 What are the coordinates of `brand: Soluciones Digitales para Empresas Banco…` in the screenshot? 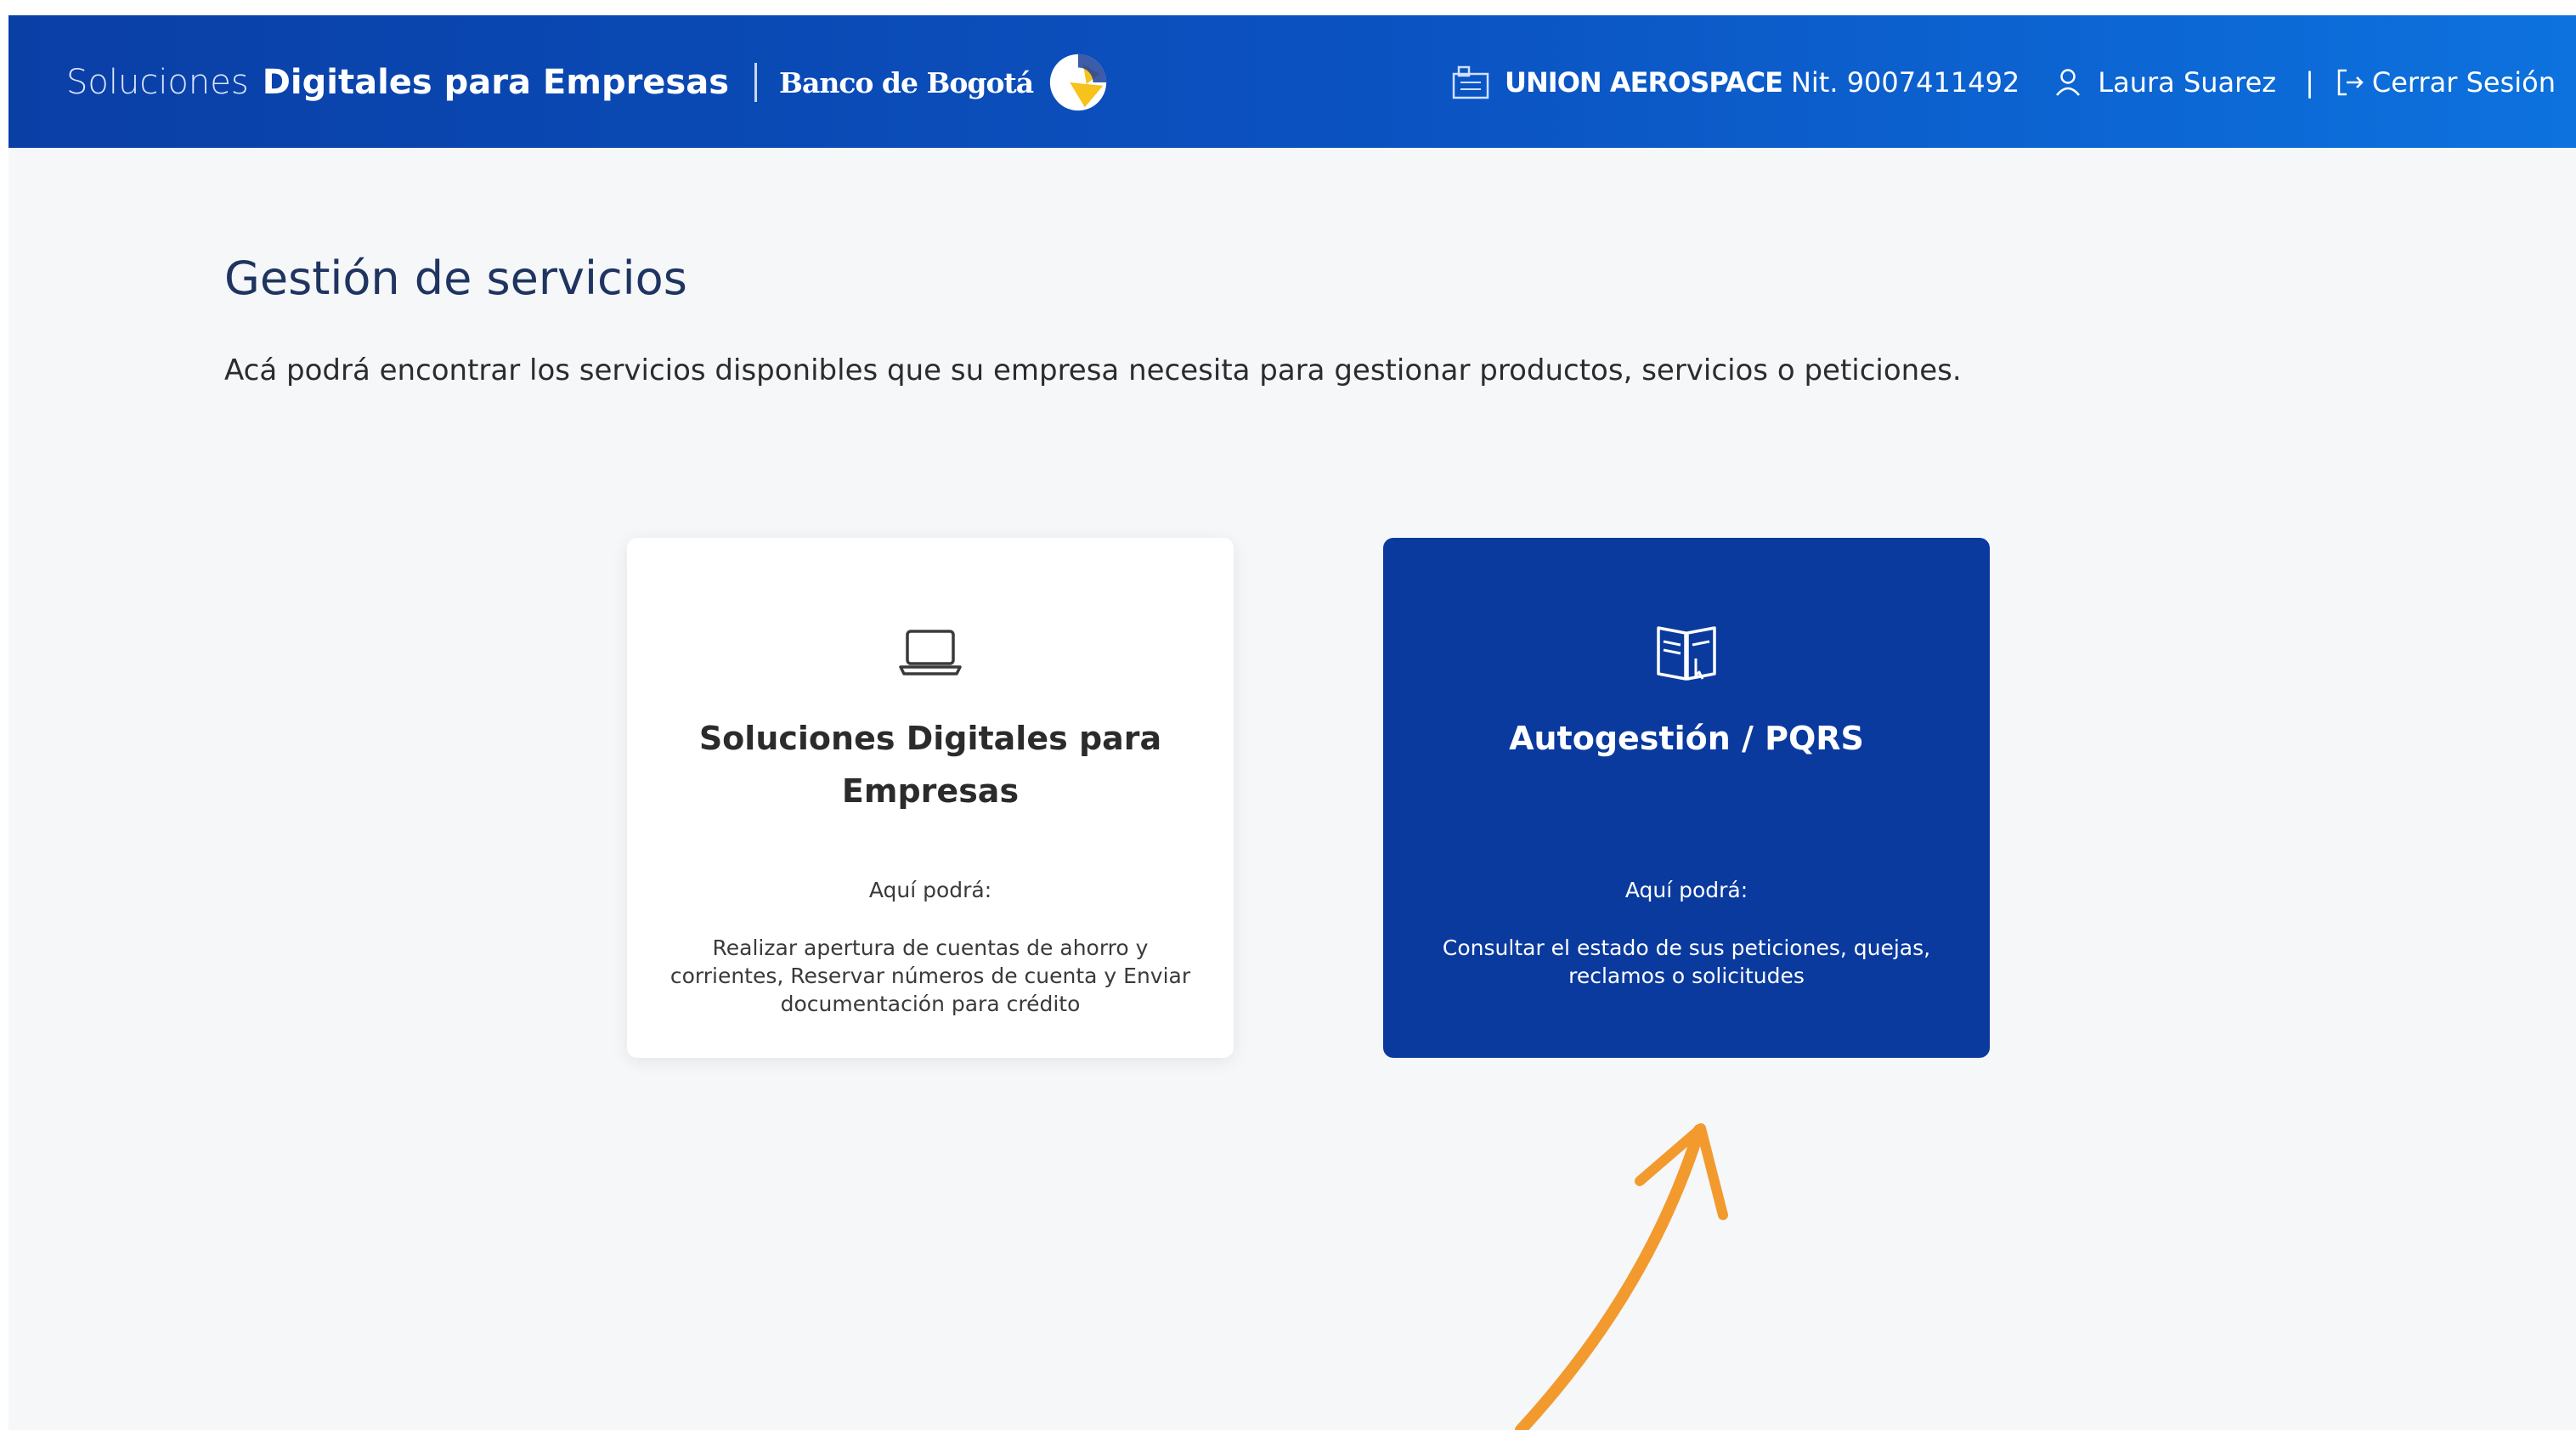 It's located at (588, 82).